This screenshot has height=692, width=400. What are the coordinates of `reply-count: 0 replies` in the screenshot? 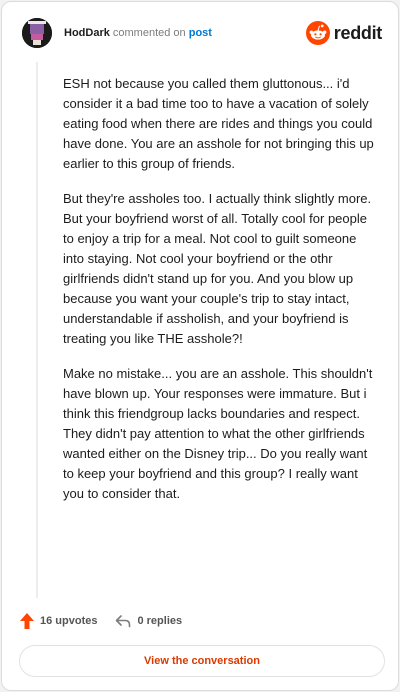 It's located at (160, 621).